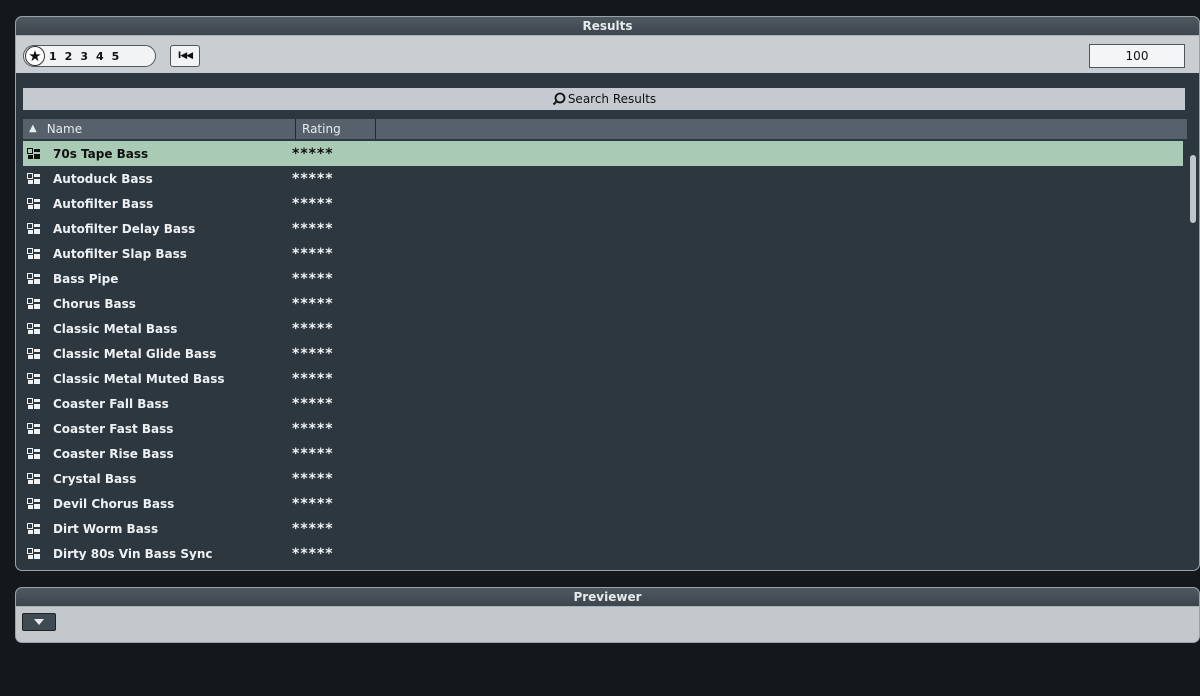 Image resolution: width=1200 pixels, height=696 pixels. What do you see at coordinates (64, 129) in the screenshot?
I see `name-column-label: Name` at bounding box center [64, 129].